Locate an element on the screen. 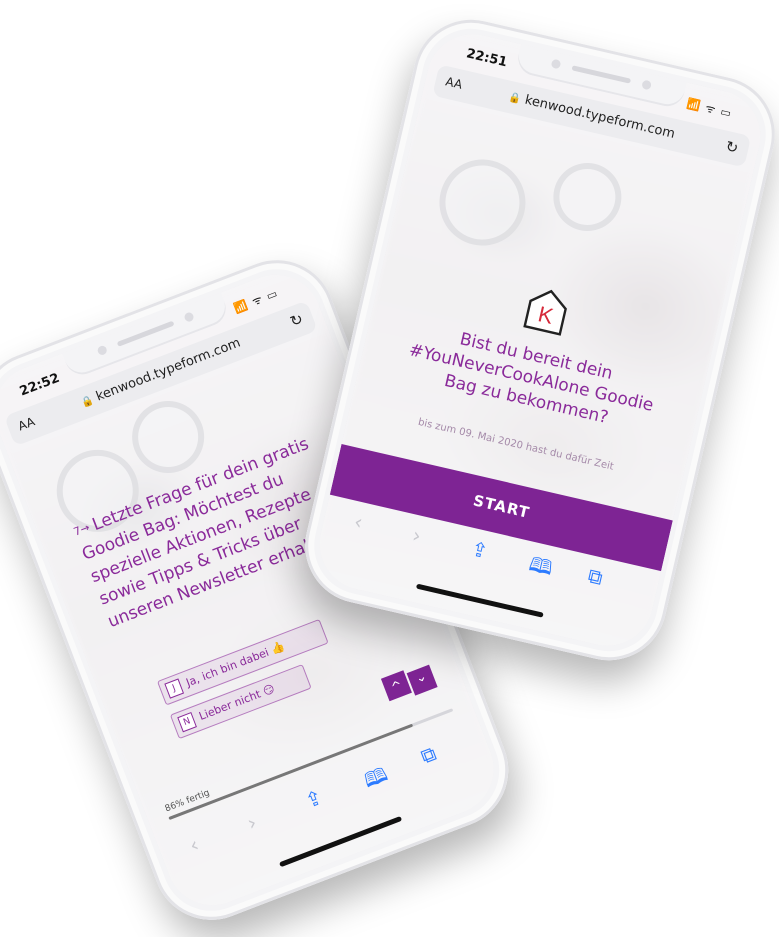 The width and height of the screenshot is (779, 937). status-time: 22:51 is located at coordinates (486, 58).